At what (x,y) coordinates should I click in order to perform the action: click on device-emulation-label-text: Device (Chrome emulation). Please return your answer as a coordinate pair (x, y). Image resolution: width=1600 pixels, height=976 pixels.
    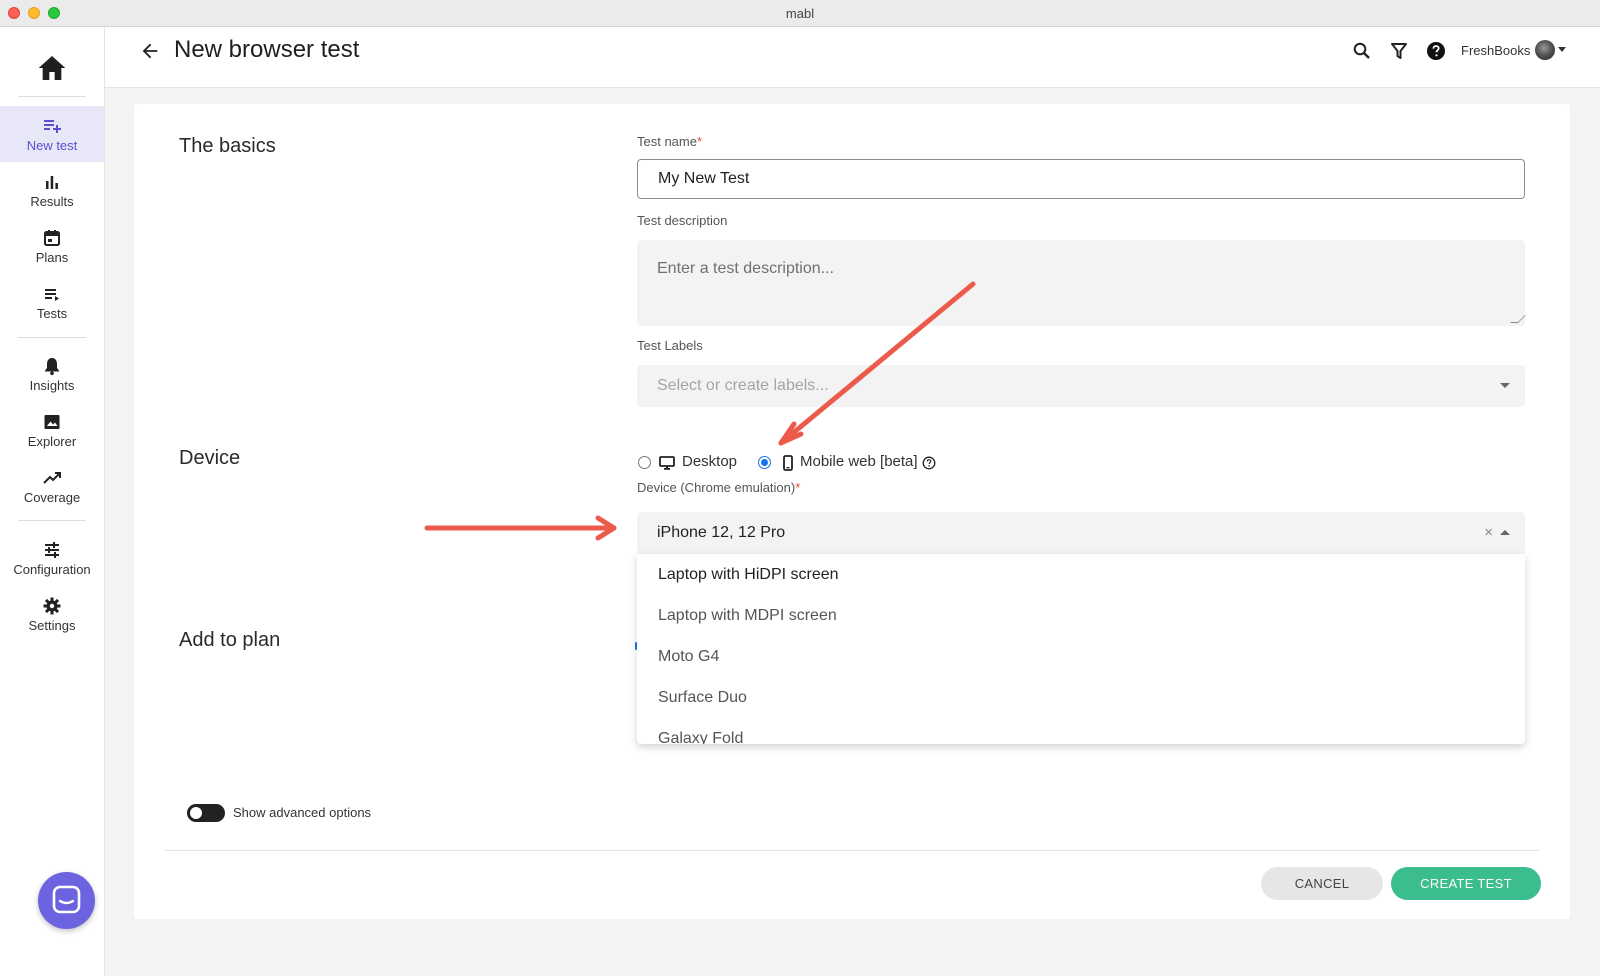
    Looking at the image, I should click on (716, 487).